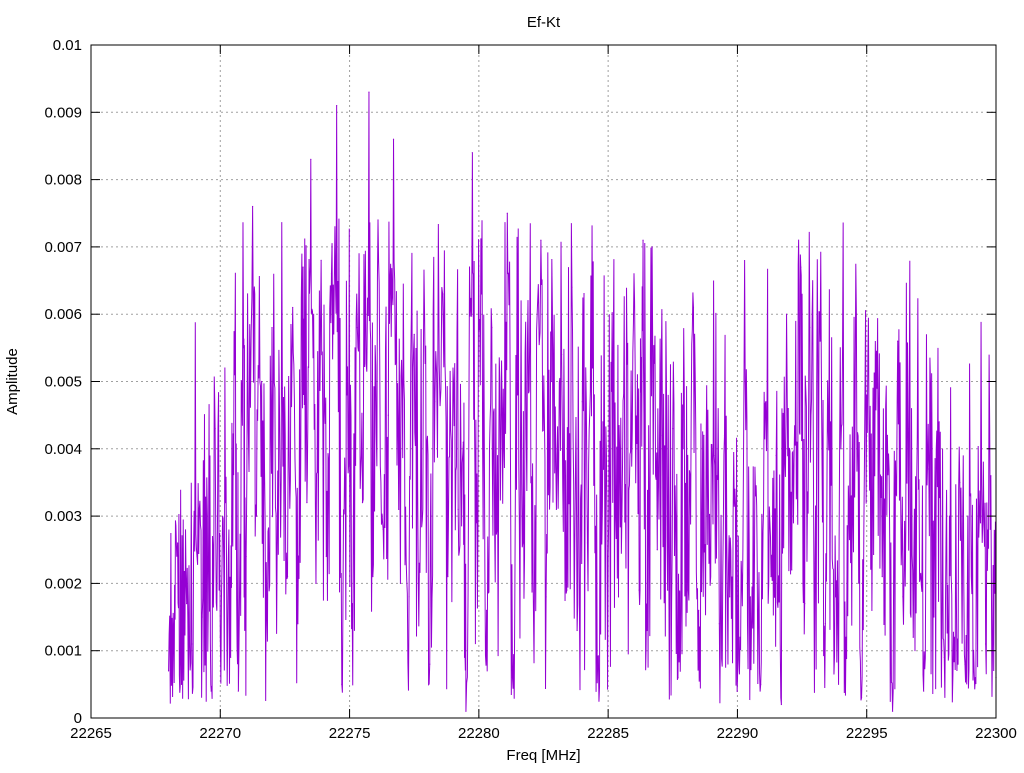 This screenshot has width=1024, height=773. What do you see at coordinates (608, 733) in the screenshot?
I see `x-tick-label: 22285` at bounding box center [608, 733].